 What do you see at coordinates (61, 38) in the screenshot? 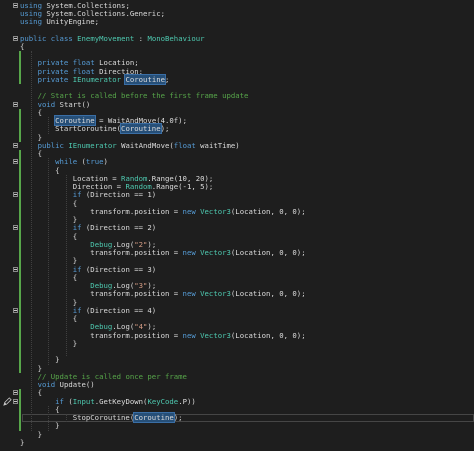
I see `code-token: class` at bounding box center [61, 38].